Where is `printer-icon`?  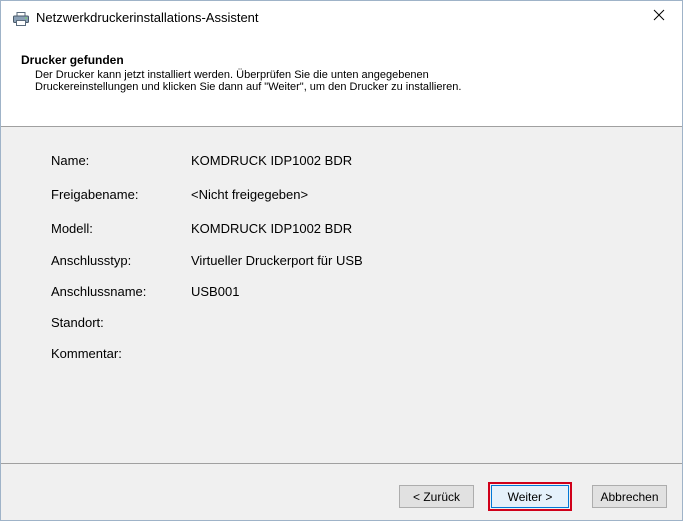
printer-icon is located at coordinates (21, 19).